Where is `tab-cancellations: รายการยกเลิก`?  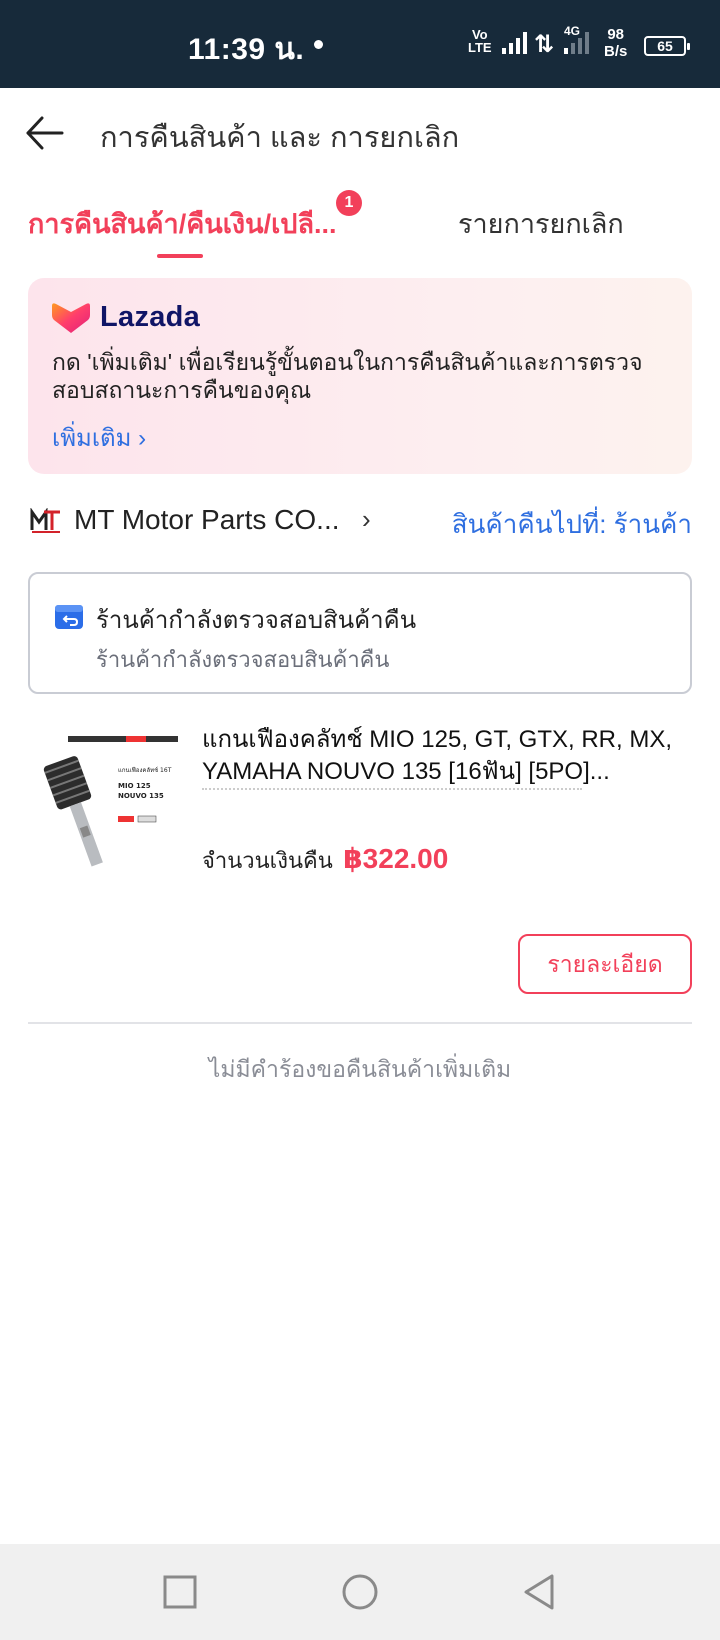
tab-cancellations: รายการยกเลิก is located at coordinates (541, 223).